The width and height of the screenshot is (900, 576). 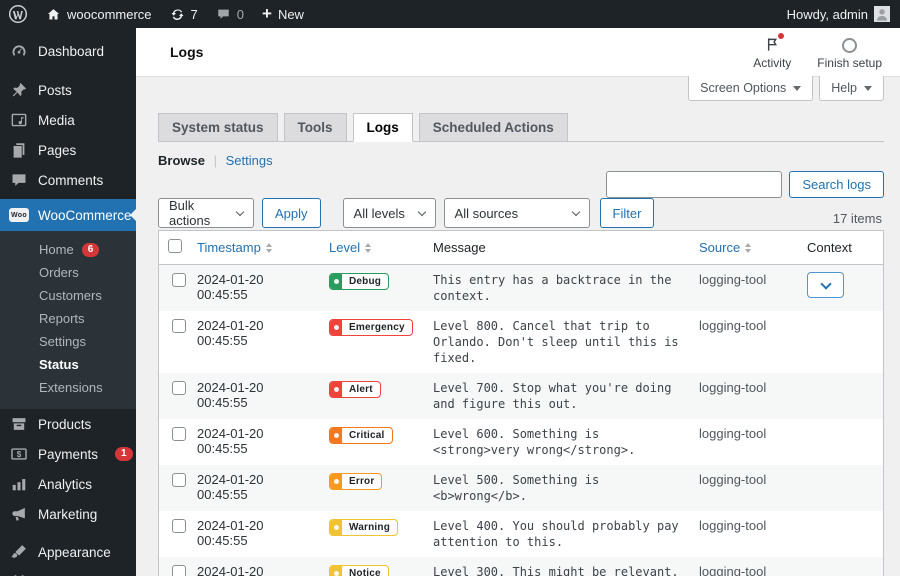 I want to click on tab-tools: Tools, so click(x=315, y=127).